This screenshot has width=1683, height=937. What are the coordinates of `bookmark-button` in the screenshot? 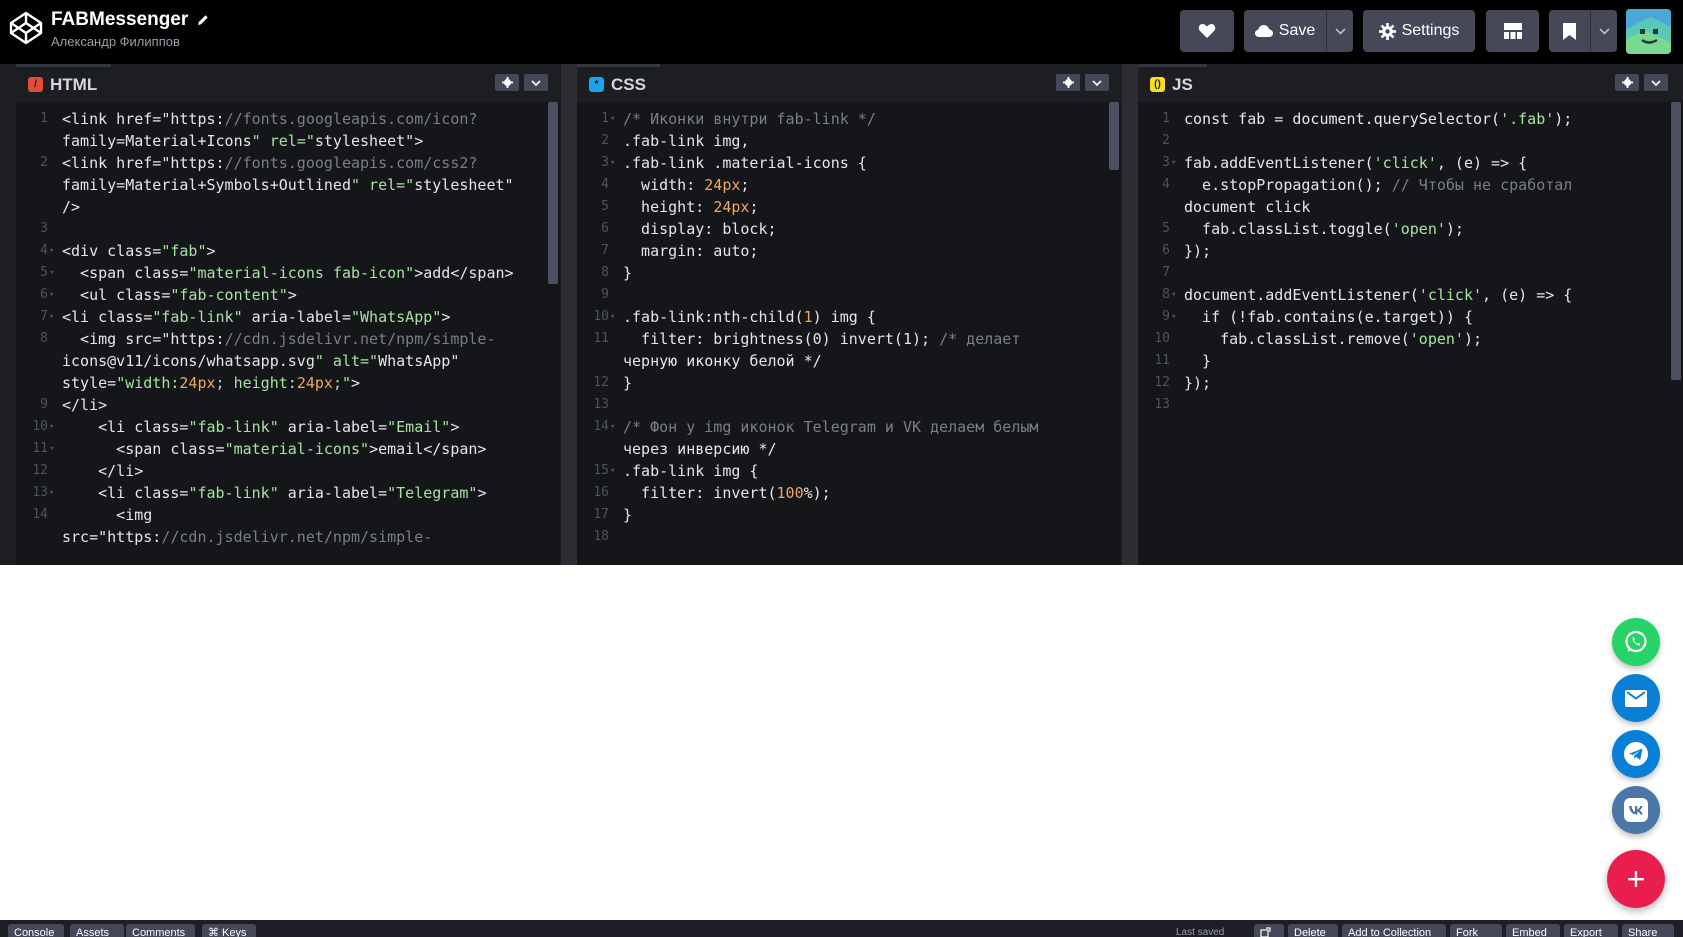 It's located at (1569, 31).